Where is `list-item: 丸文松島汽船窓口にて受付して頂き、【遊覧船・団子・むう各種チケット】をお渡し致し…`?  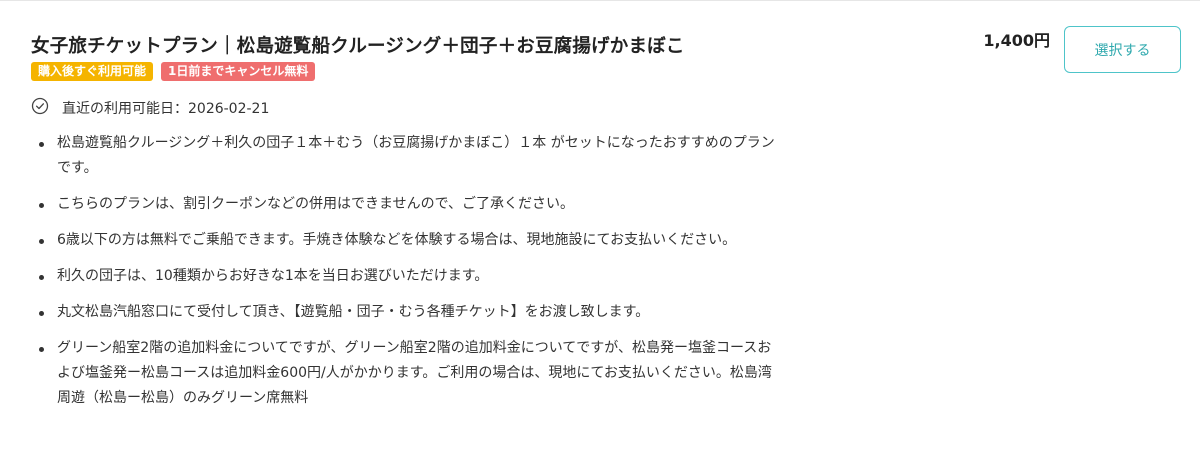 list-item: 丸文松島汽船窓口にて受付して頂き、【遊覧船・団子・むう各種チケット】をお渡し致し… is located at coordinates (408, 312).